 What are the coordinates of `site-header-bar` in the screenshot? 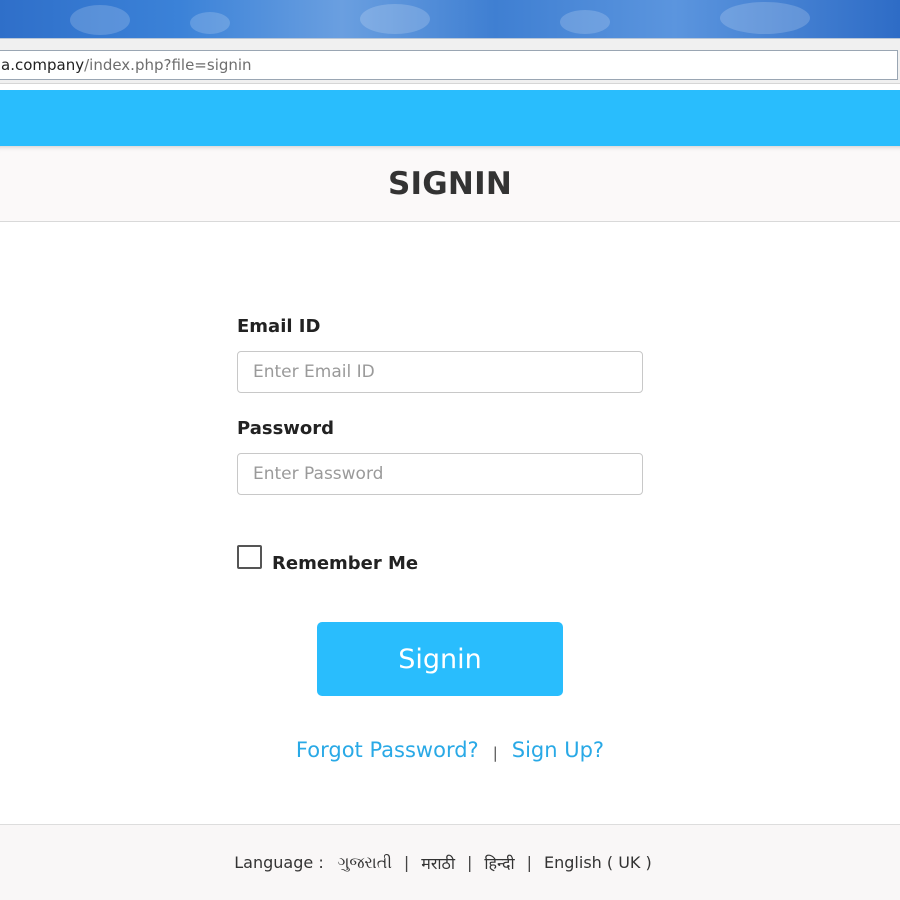 It's located at (450, 118).